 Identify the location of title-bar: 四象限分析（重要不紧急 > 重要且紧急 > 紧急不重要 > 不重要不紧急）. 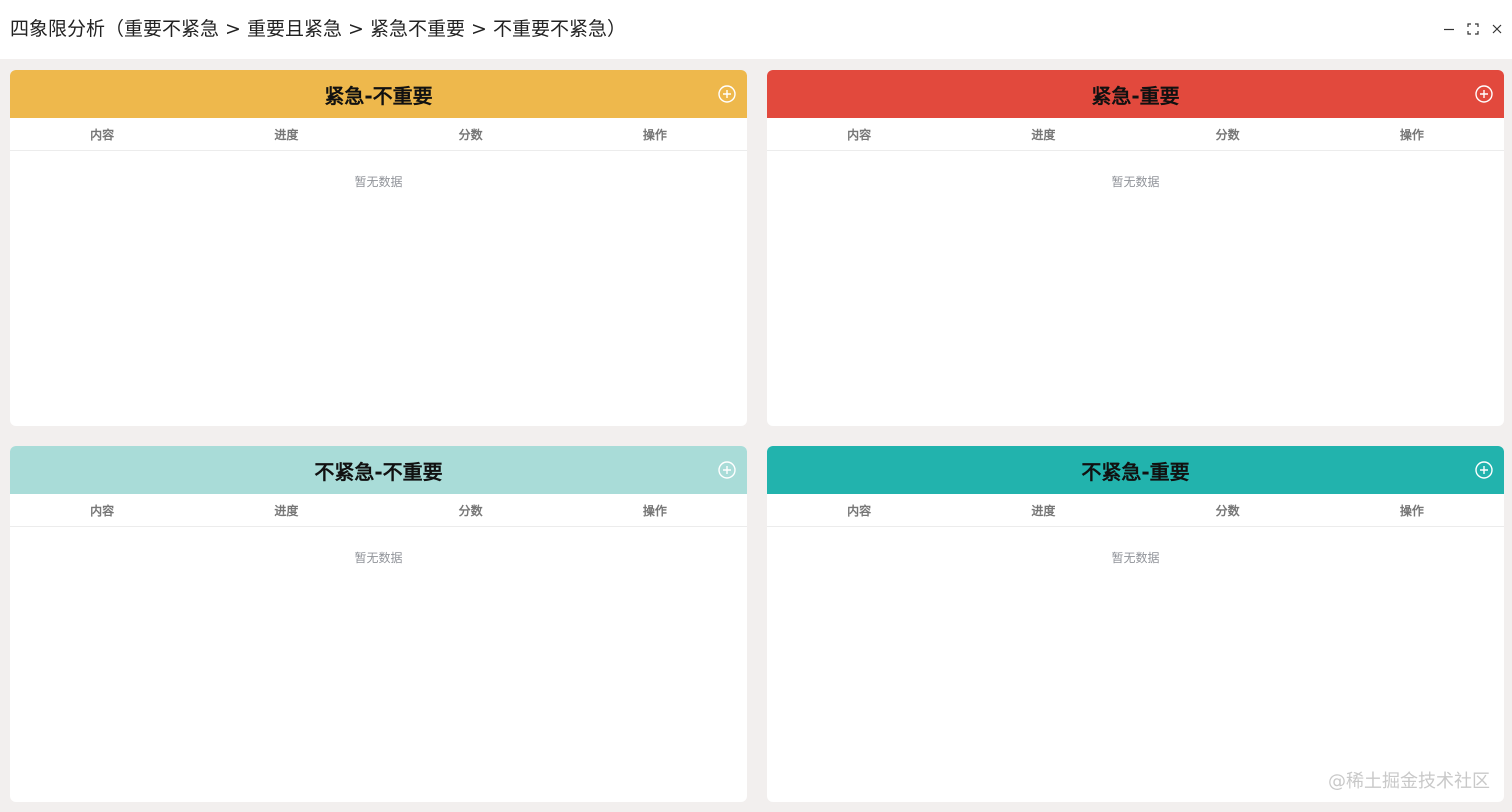
(756, 29).